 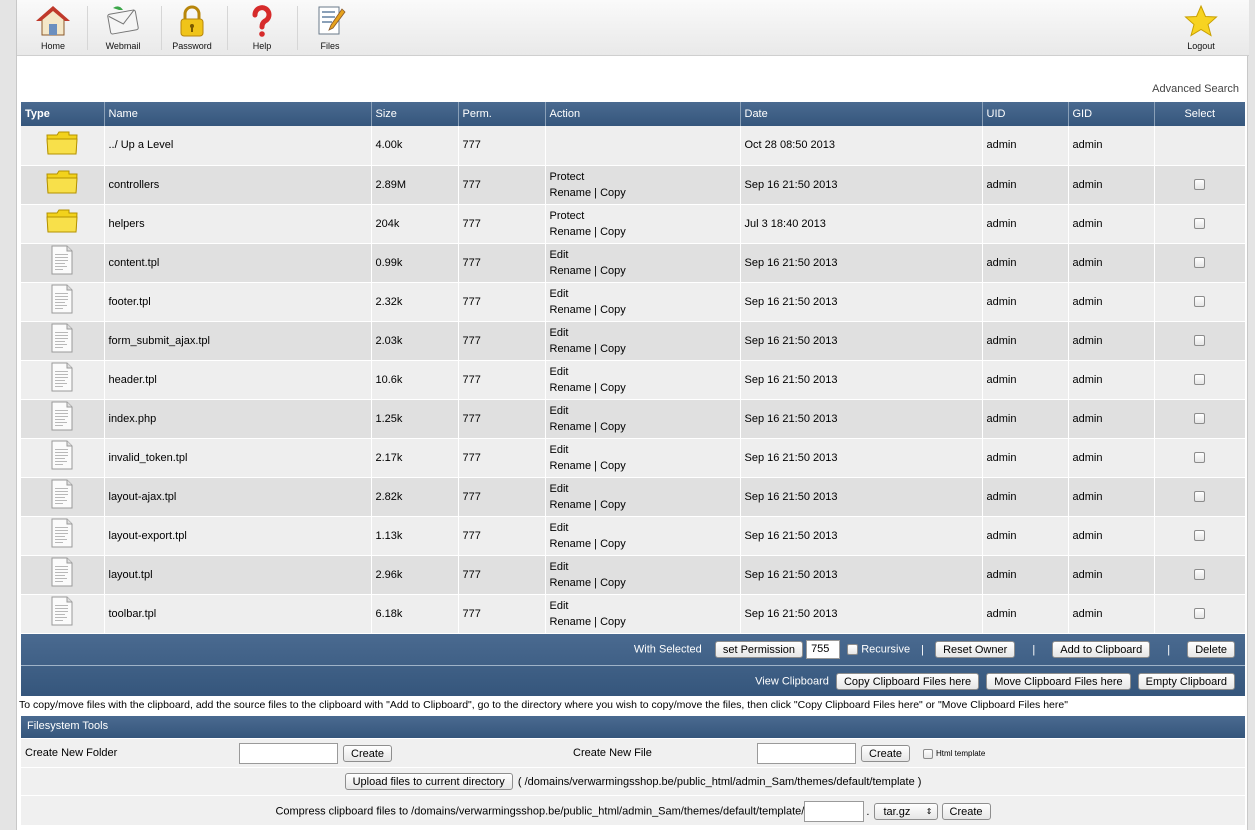 What do you see at coordinates (238, 302) in the screenshot?
I see `name-cell: footer.tpl` at bounding box center [238, 302].